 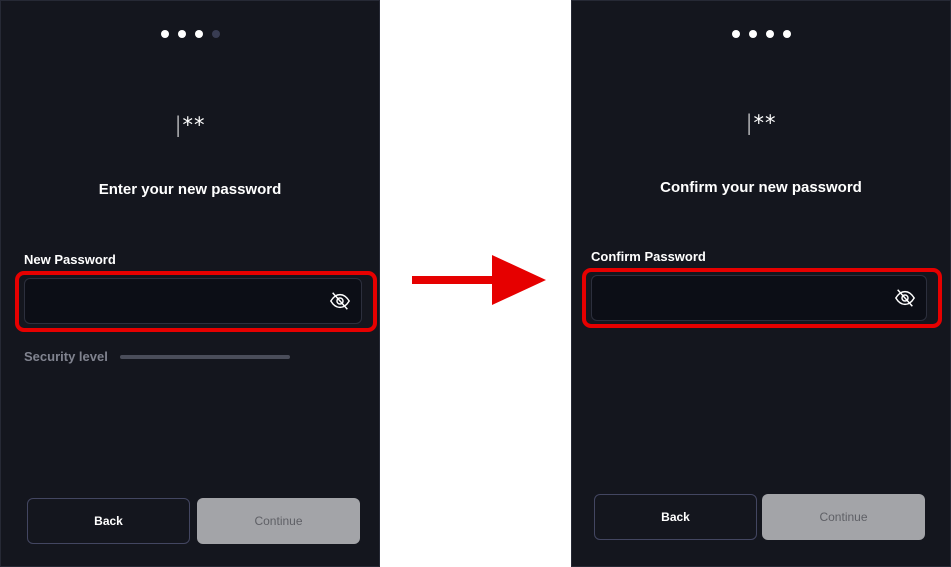 What do you see at coordinates (479, 280) in the screenshot?
I see `right-arrow-icon` at bounding box center [479, 280].